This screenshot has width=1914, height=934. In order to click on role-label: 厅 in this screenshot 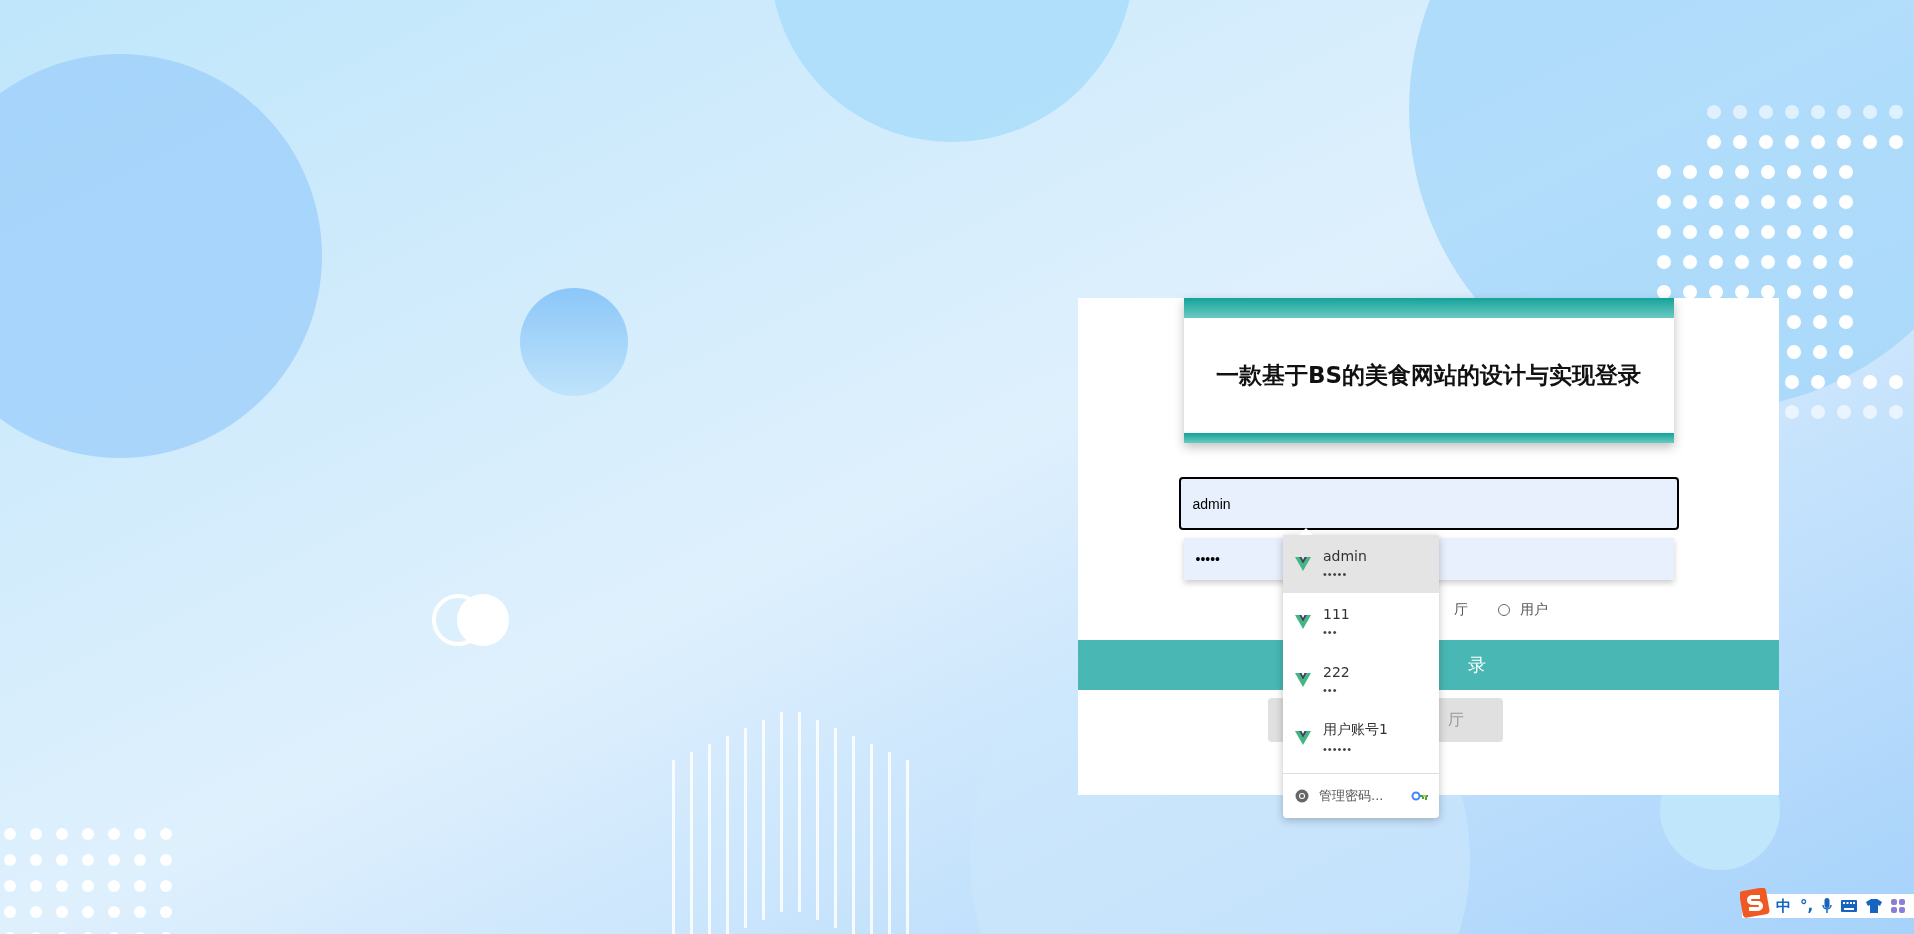, I will do `click(1461, 610)`.